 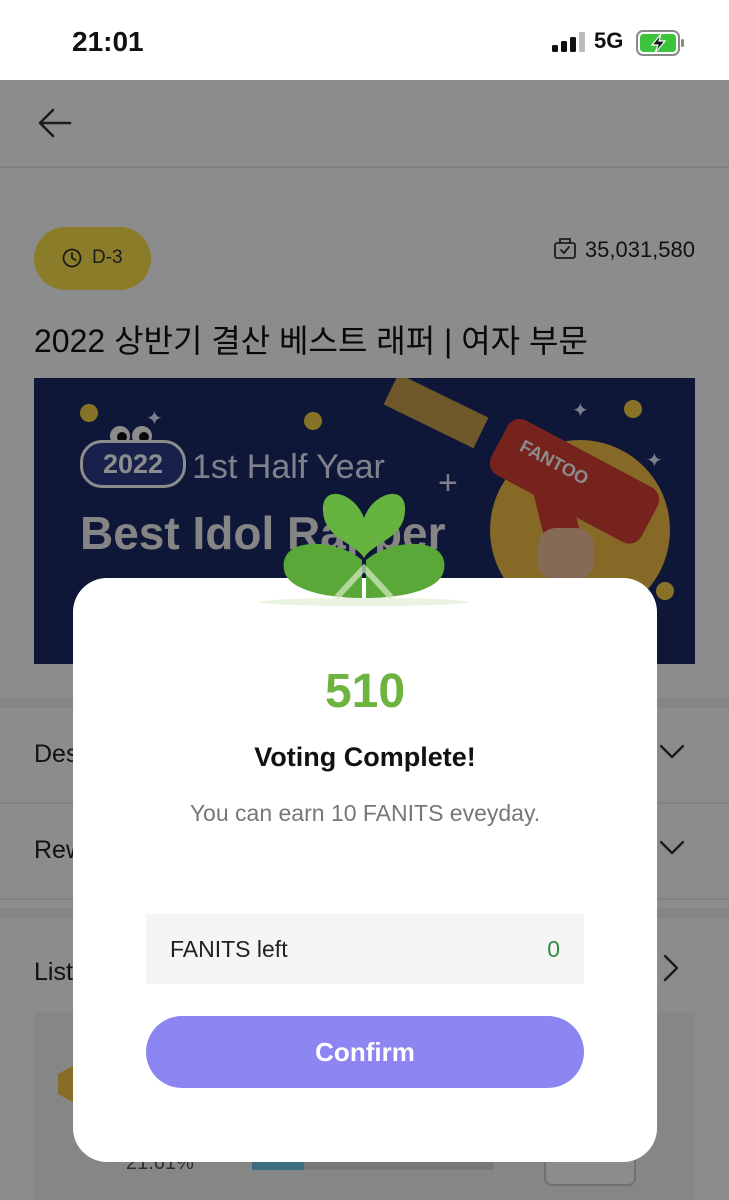 What do you see at coordinates (365, 691) in the screenshot?
I see `earned-points: 510` at bounding box center [365, 691].